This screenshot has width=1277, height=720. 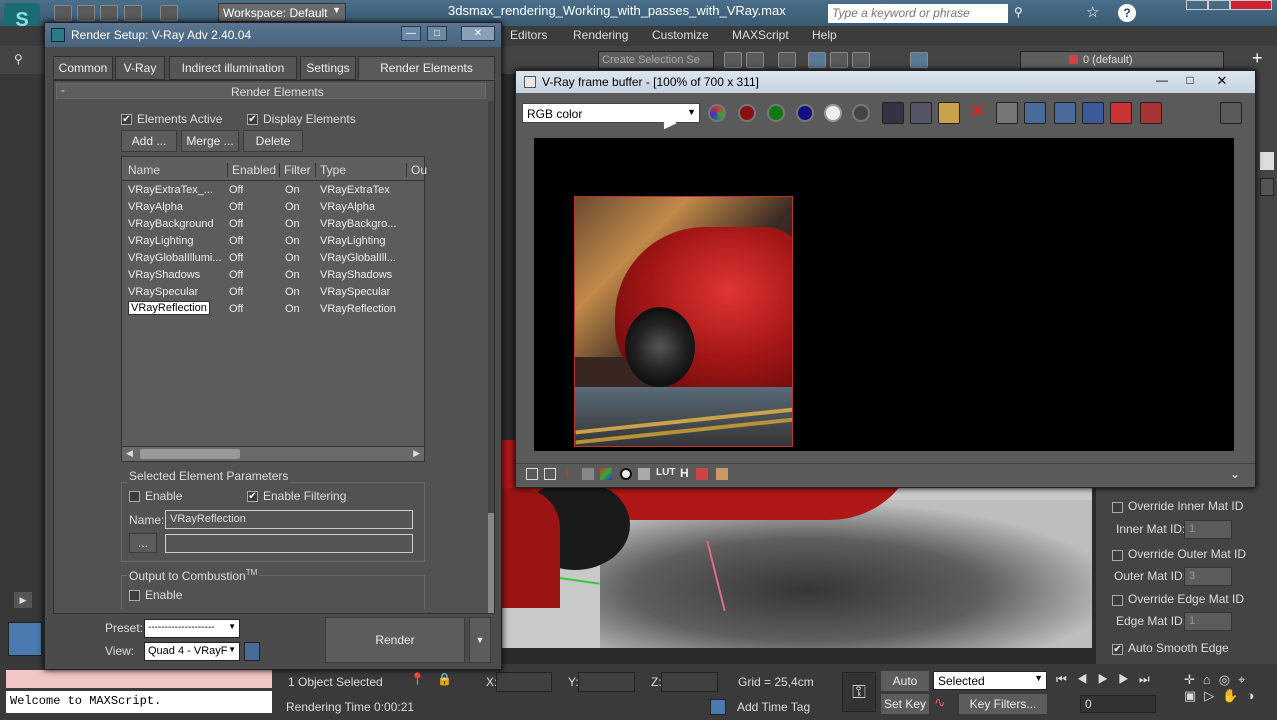 What do you see at coordinates (1117, 555) in the screenshot?
I see `override-outer-checkbox` at bounding box center [1117, 555].